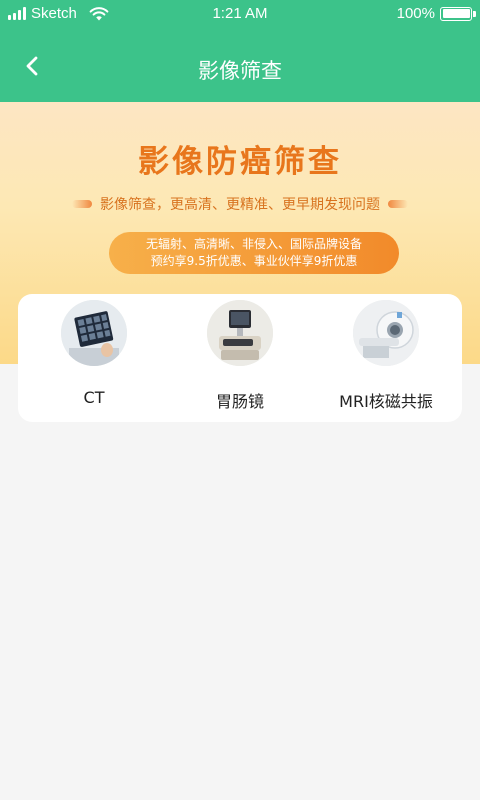 The width and height of the screenshot is (480, 800). Describe the element at coordinates (436, 13) in the screenshot. I see `status-right: 100%` at that location.